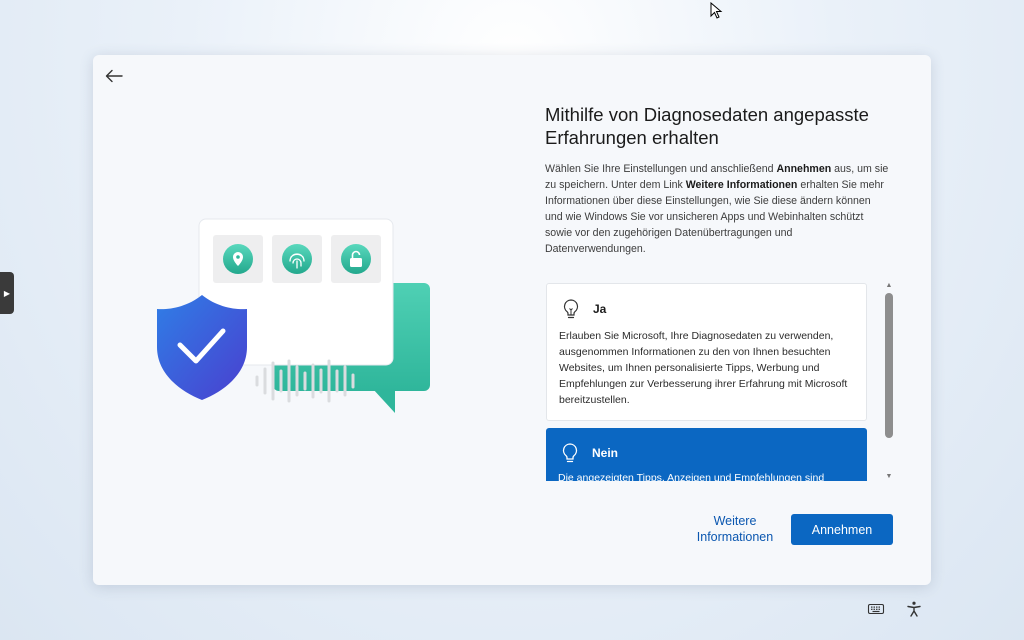 This screenshot has height=640, width=1024. I want to click on scroll-up-icon: ▲, so click(889, 285).